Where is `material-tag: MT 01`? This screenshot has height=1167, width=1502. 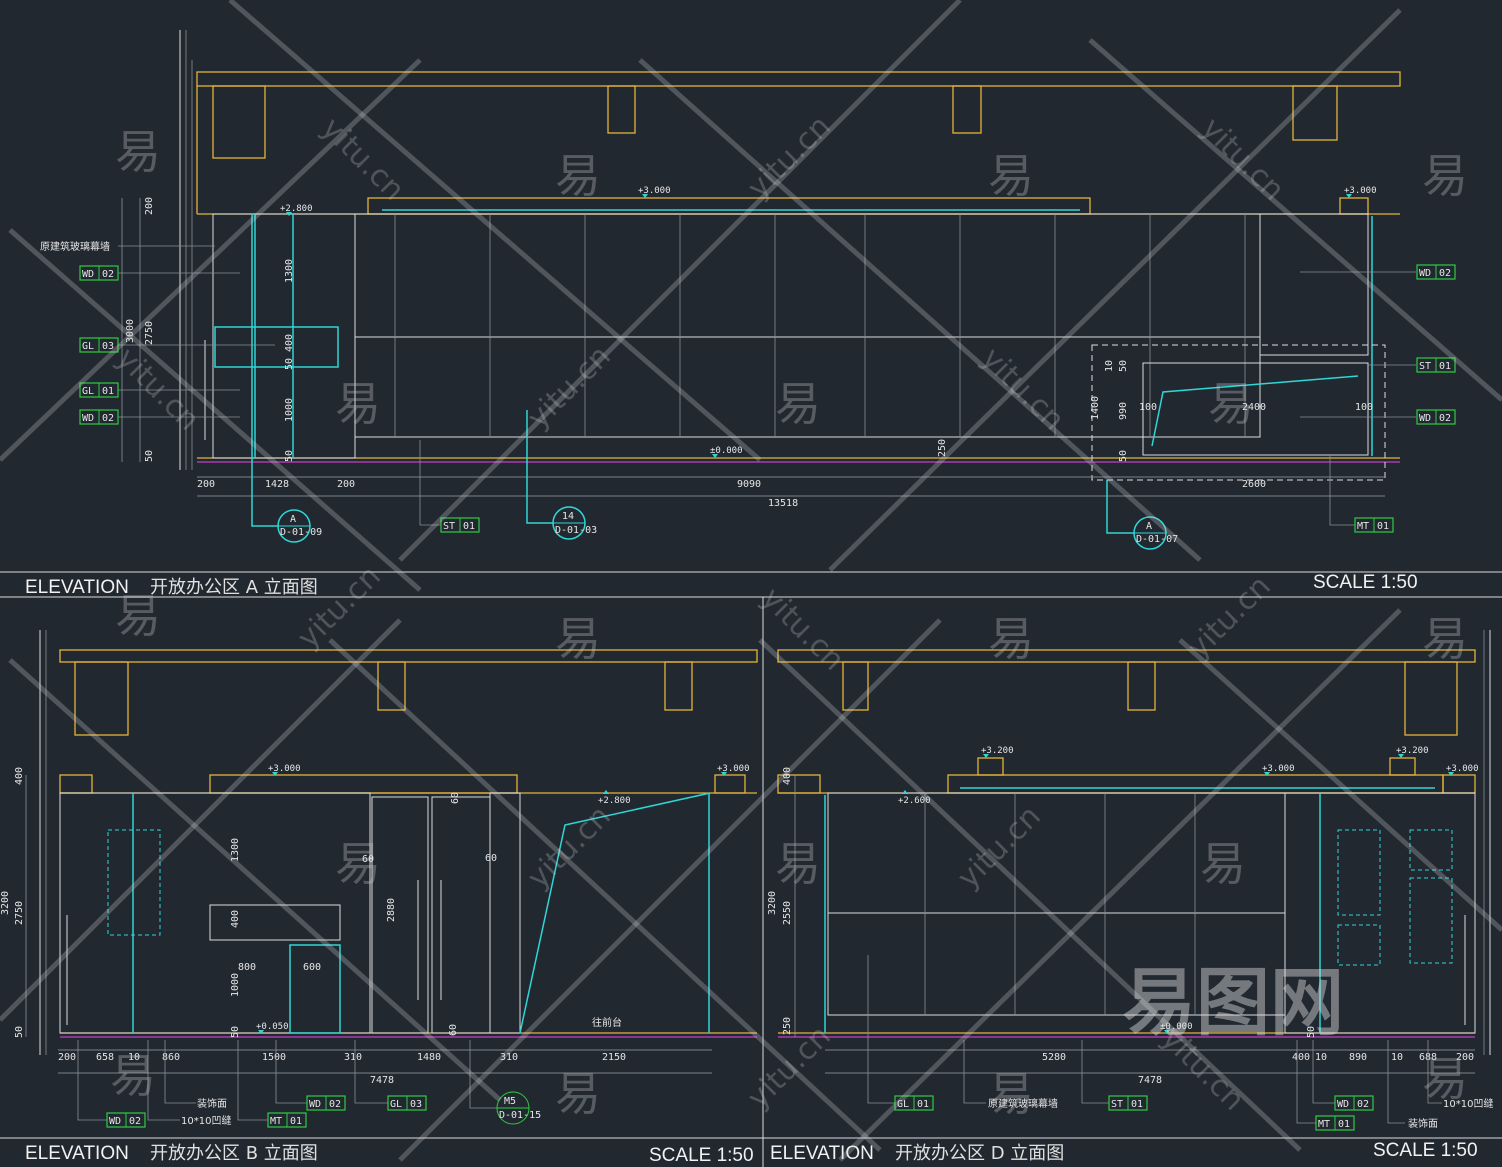 material-tag: MT 01 is located at coordinates (1335, 1123).